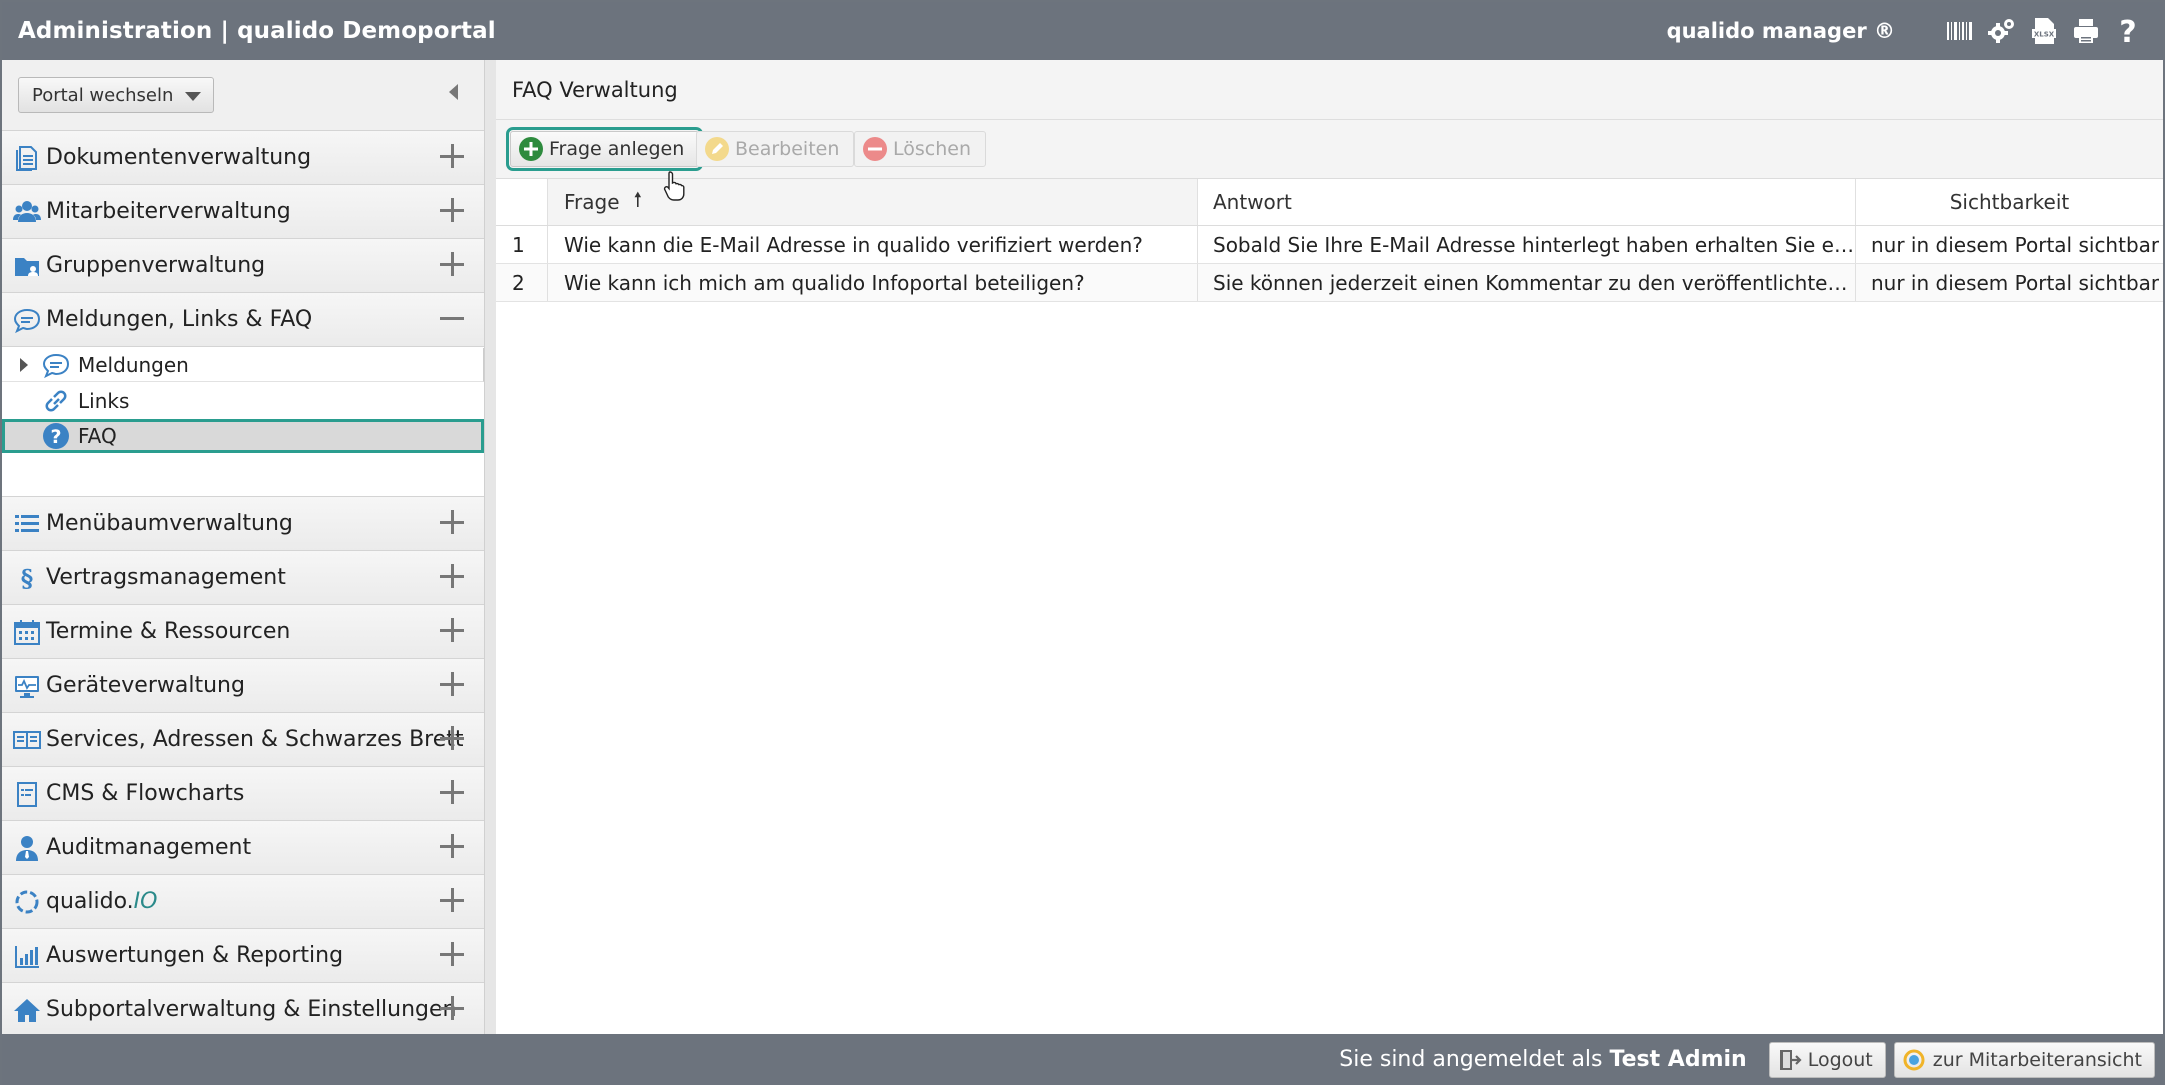 This screenshot has height=1085, width=2165. What do you see at coordinates (27, 1010) in the screenshot?
I see `home-icon` at bounding box center [27, 1010].